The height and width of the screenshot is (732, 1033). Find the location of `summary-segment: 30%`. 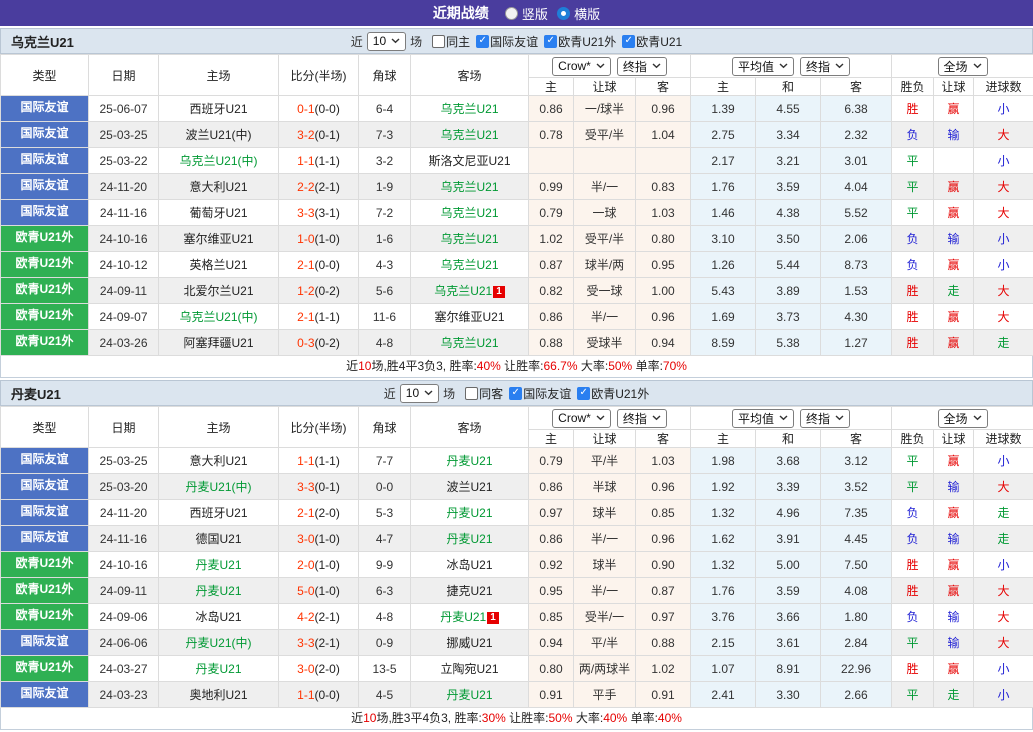

summary-segment: 30% is located at coordinates (493, 718).